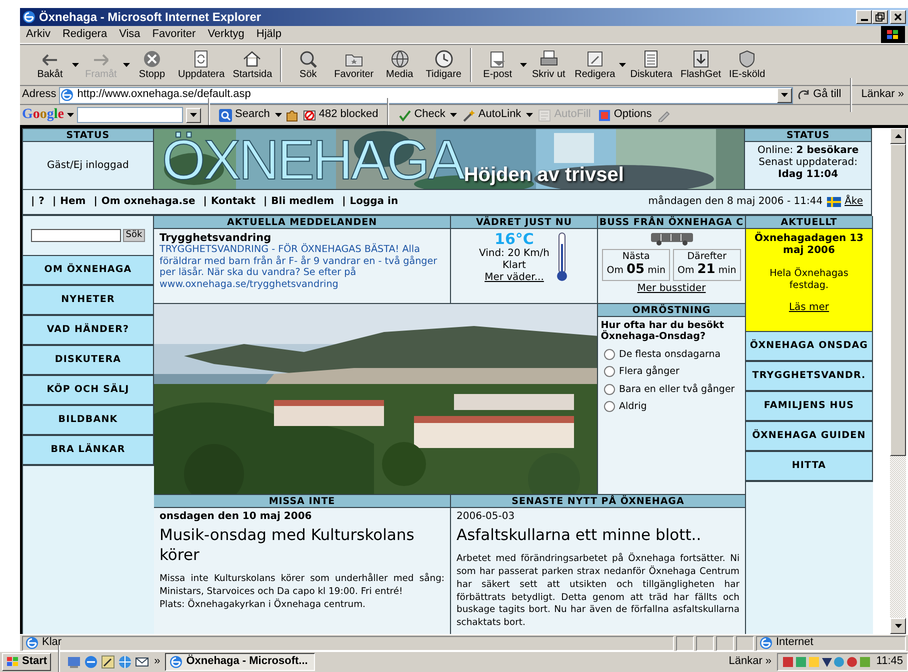 This screenshot has height=672, width=908. Describe the element at coordinates (74, 662) in the screenshot. I see `desktop-icon` at that location.